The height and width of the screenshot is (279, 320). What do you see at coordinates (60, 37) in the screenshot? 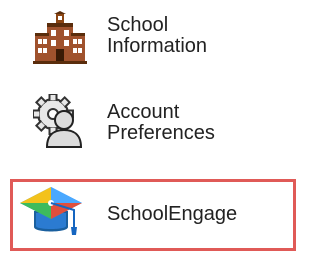
I see `school-building-icon` at bounding box center [60, 37].